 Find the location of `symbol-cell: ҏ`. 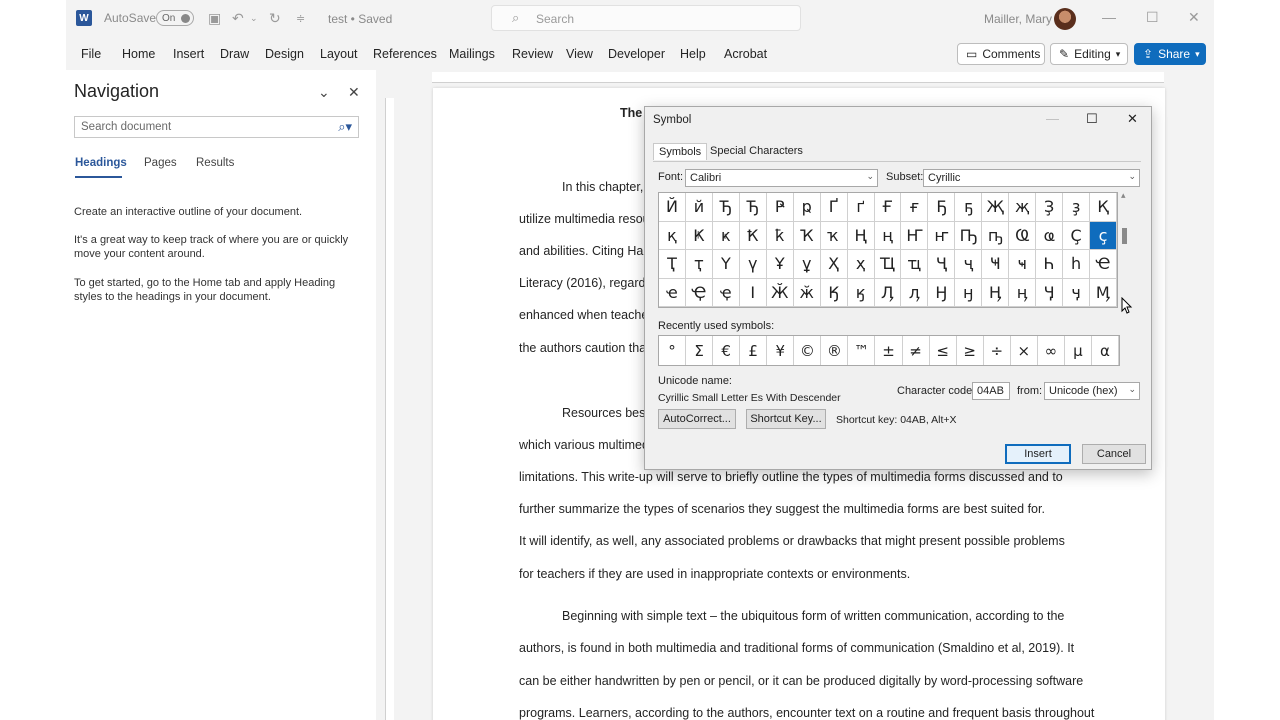

symbol-cell: ҏ is located at coordinates (807, 207).